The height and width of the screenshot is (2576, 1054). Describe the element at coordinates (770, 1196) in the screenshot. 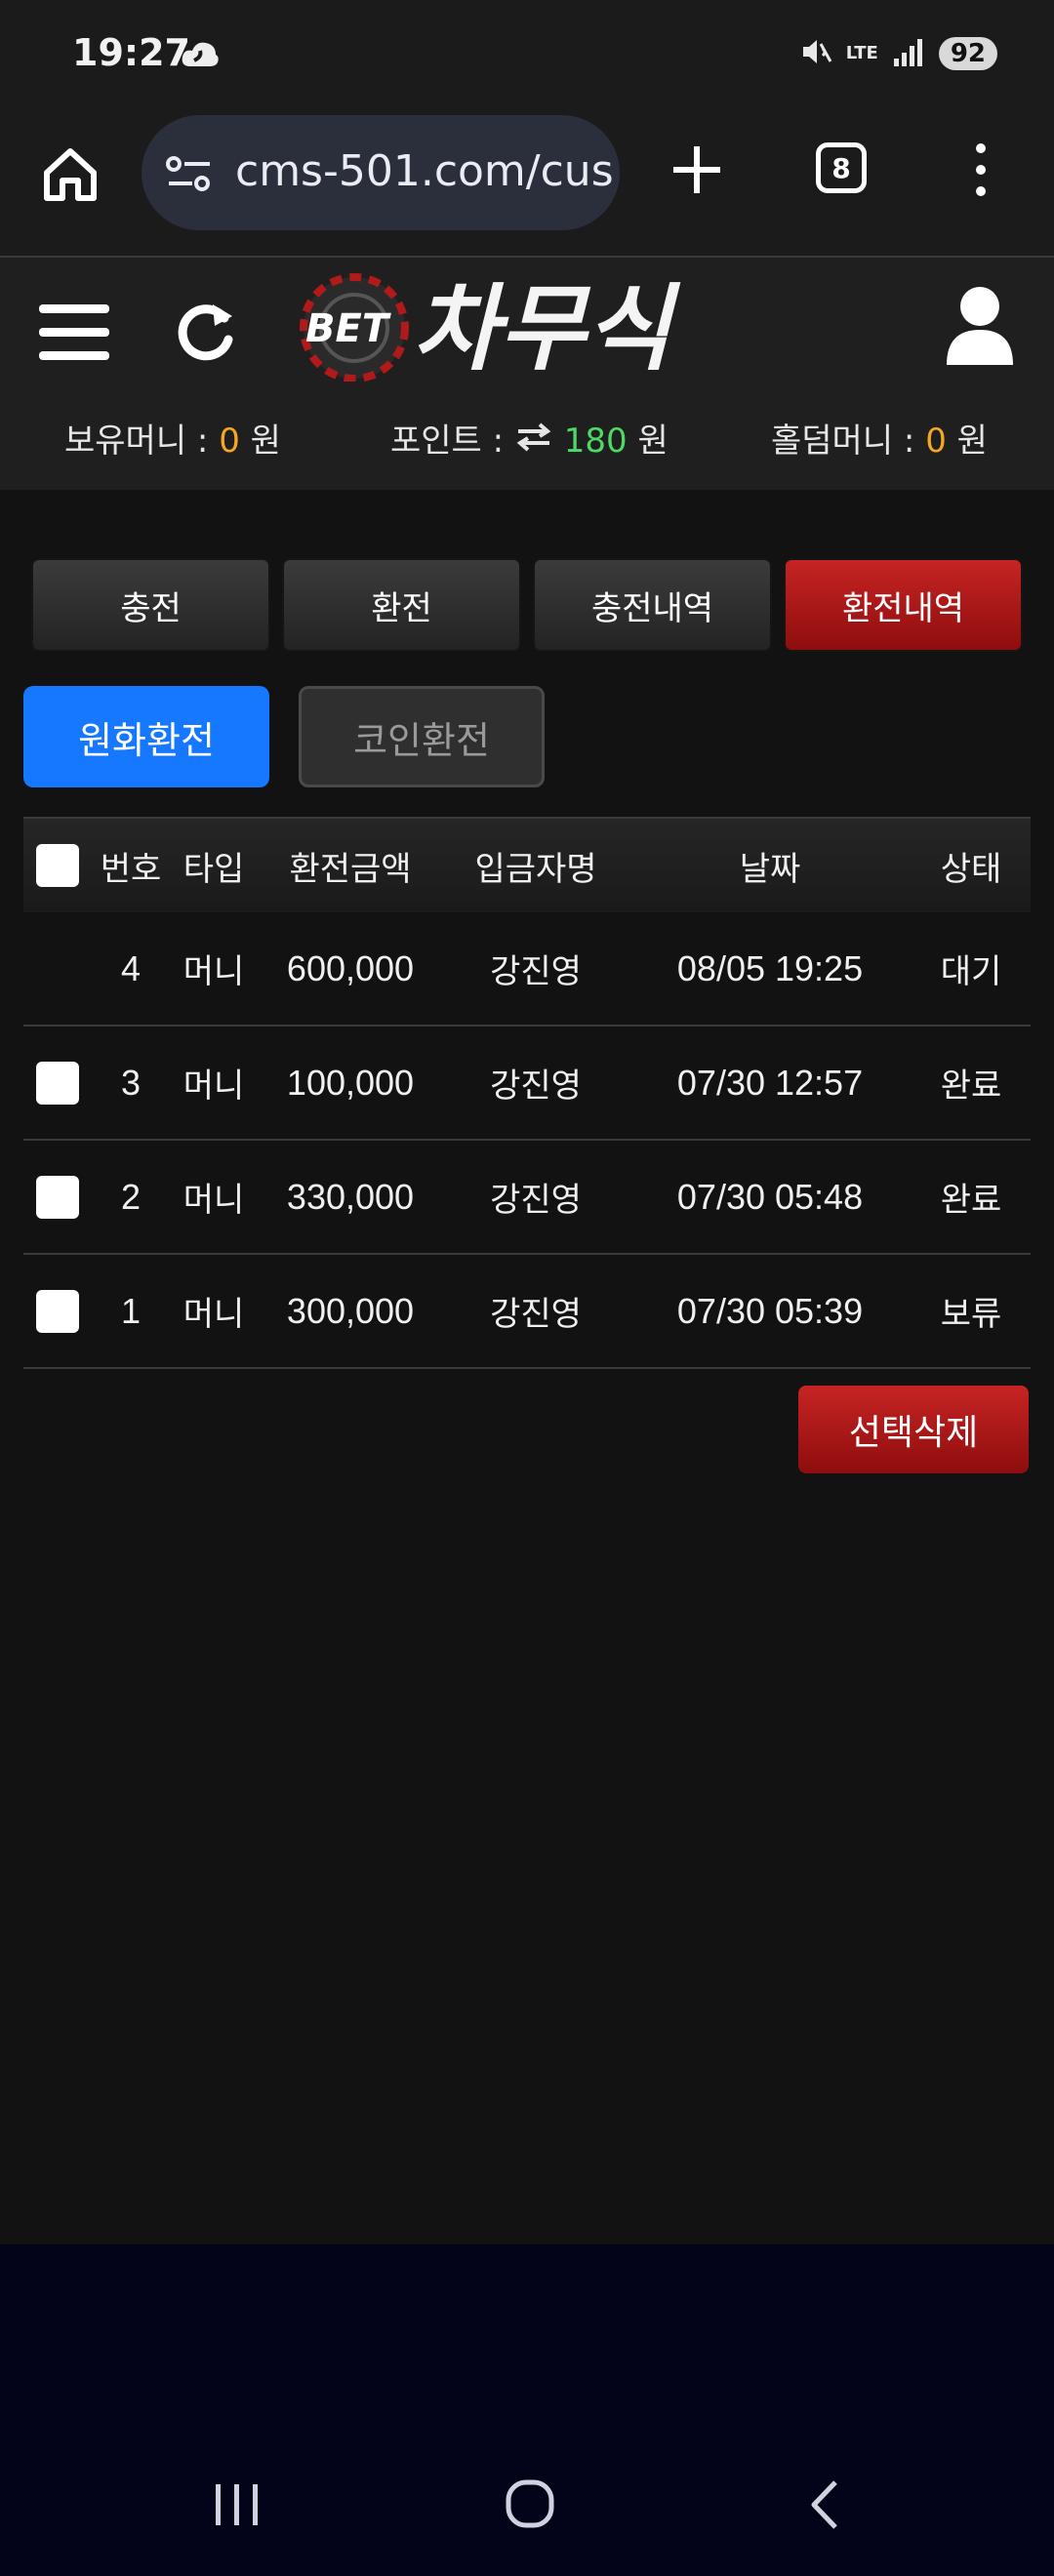

I see `row-date: 07/30 05:48` at that location.